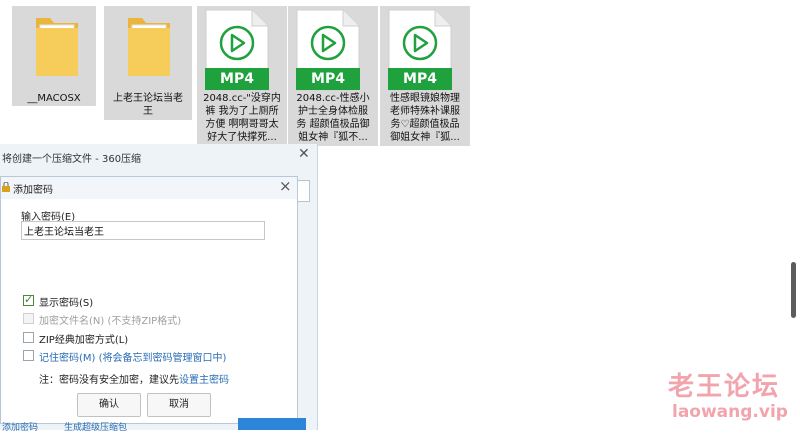  I want to click on watermark-url: laowang.vip, so click(730, 412).